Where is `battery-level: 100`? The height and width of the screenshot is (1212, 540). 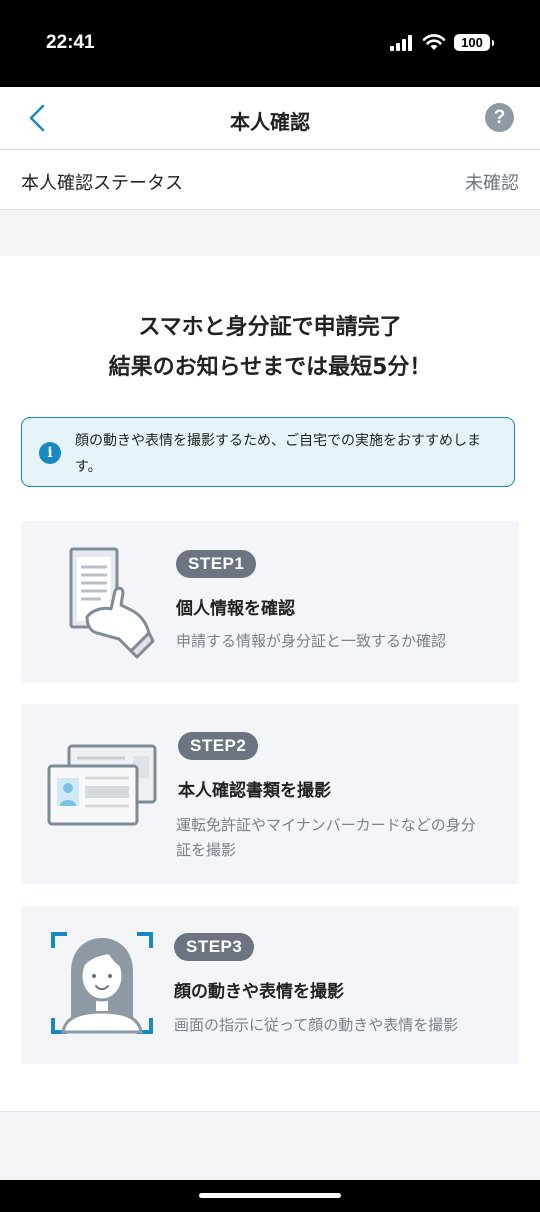 battery-level: 100 is located at coordinates (472, 42).